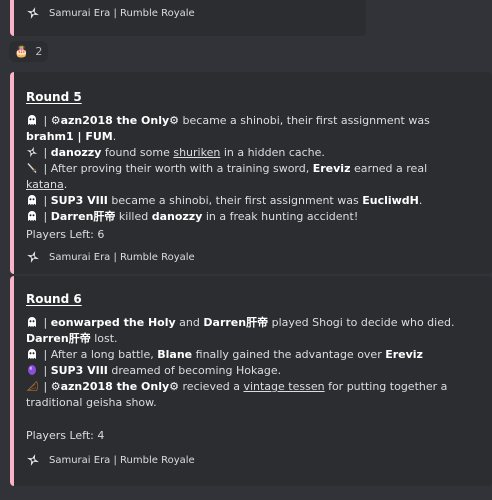  I want to click on player-name: EucliwdH, so click(390, 200).